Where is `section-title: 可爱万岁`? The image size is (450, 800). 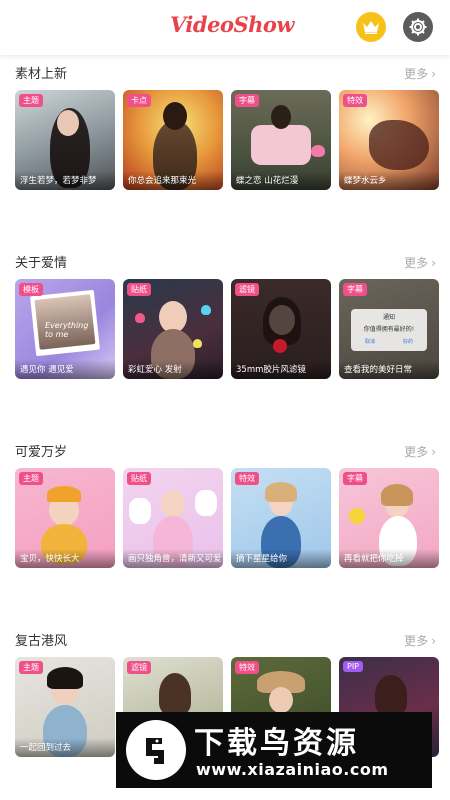
section-title: 可爱万岁 is located at coordinates (41, 452).